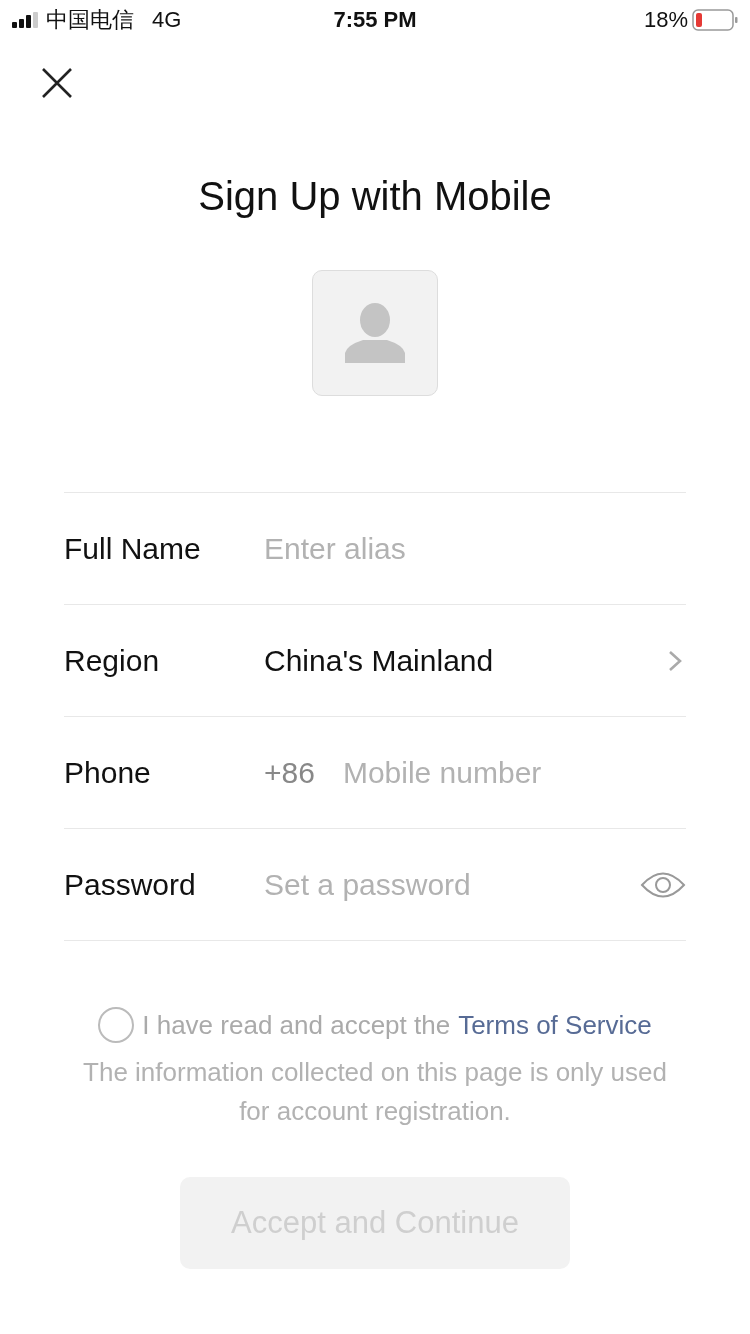  Describe the element at coordinates (466, 660) in the screenshot. I see `region-value: China's Mainland` at that location.